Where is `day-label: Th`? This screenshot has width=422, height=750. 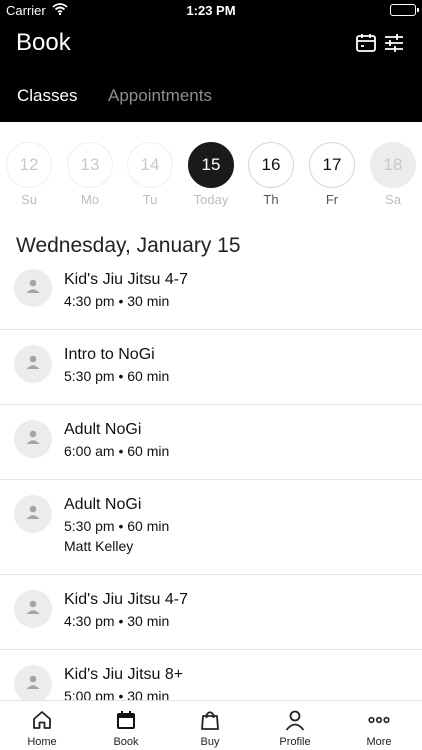 day-label: Th is located at coordinates (271, 199).